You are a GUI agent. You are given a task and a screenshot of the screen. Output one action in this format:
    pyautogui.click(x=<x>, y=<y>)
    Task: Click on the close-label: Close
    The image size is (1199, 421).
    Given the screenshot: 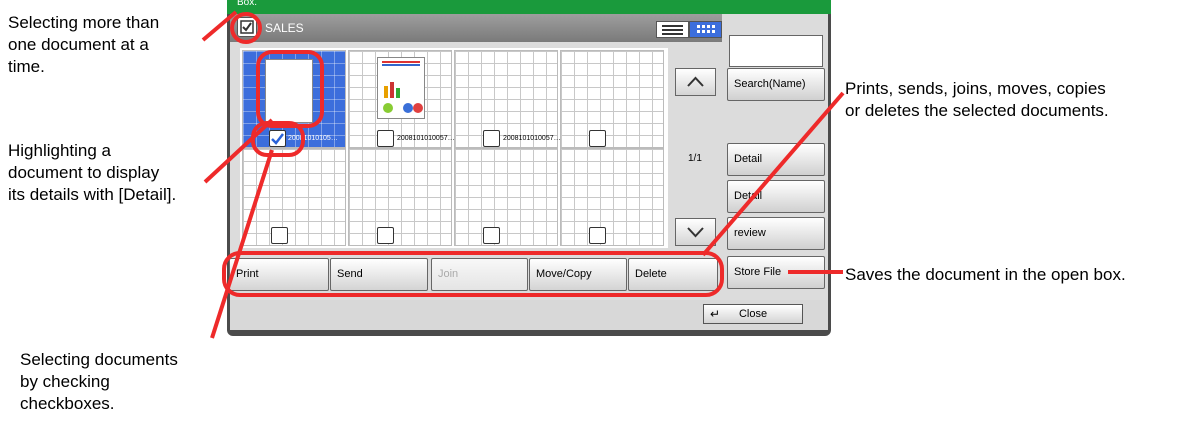 What is the action you would take?
    pyautogui.click(x=753, y=314)
    